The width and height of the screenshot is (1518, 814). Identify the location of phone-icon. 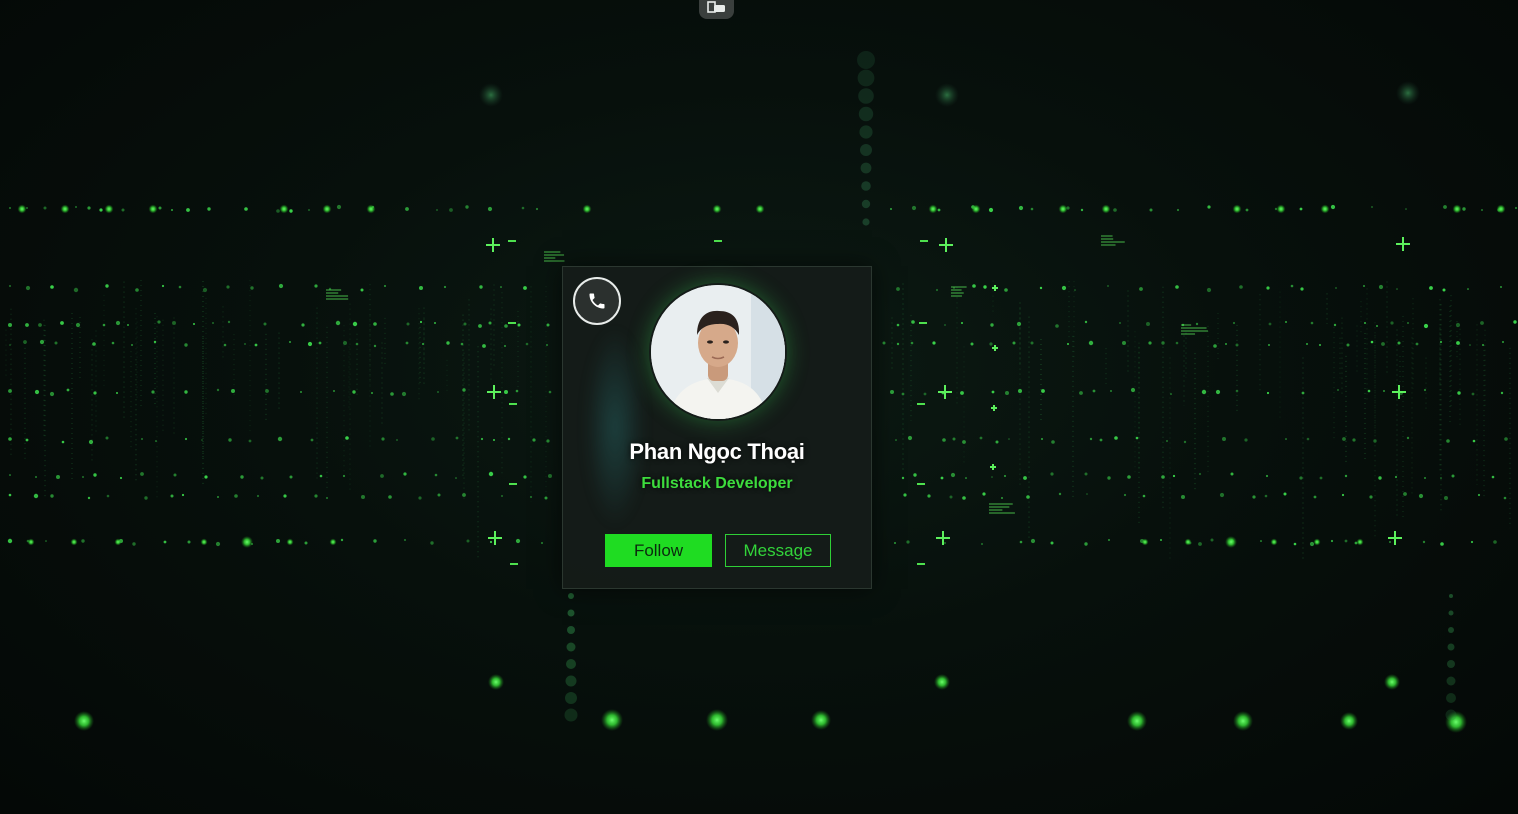
(597, 301).